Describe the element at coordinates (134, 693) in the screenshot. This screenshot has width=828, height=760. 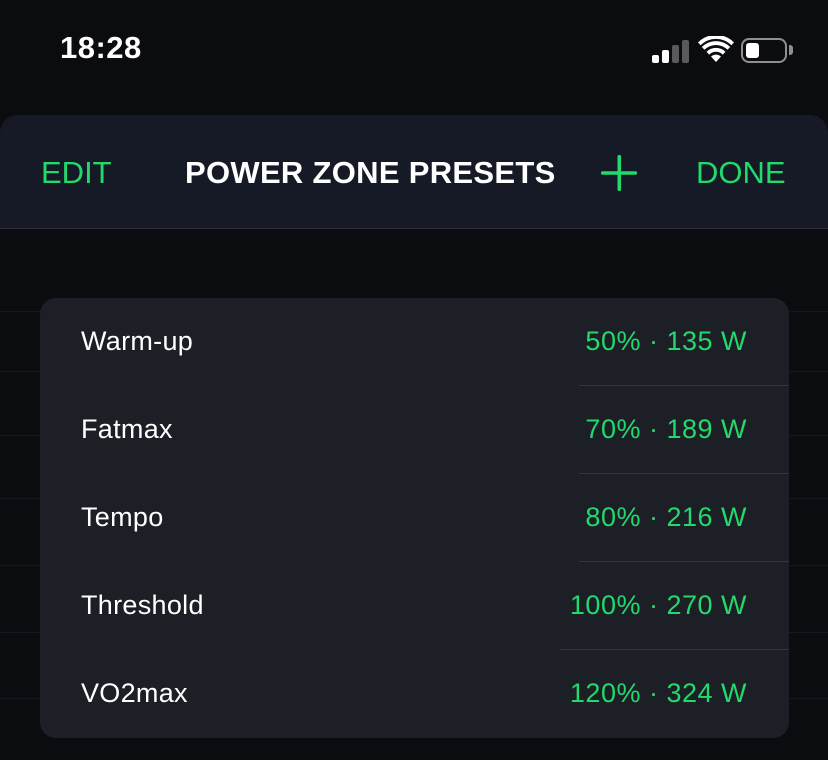
I see `preset-name: VO2max` at that location.